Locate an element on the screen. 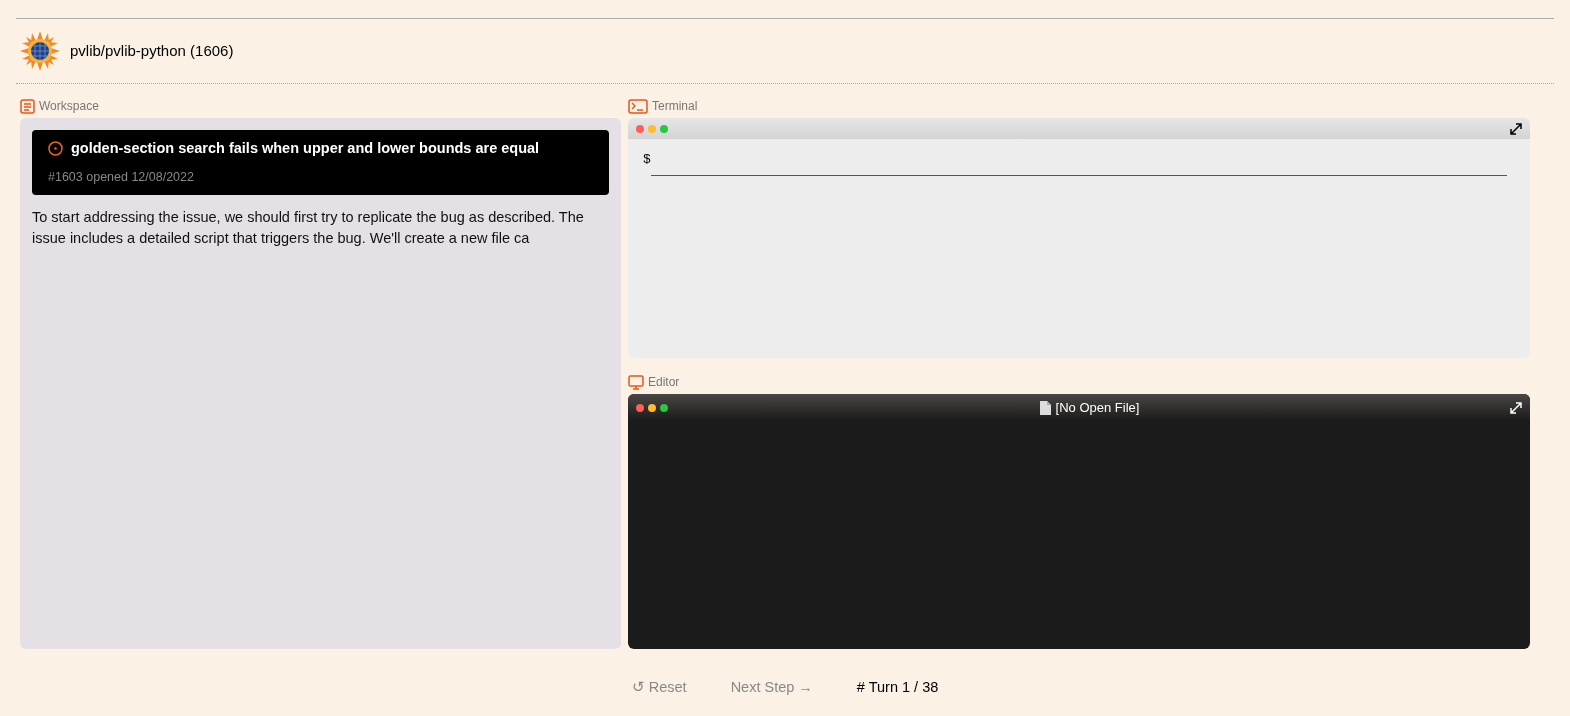 The width and height of the screenshot is (1570, 716). turn-counter: # Turn 1 / 38 is located at coordinates (897, 687).